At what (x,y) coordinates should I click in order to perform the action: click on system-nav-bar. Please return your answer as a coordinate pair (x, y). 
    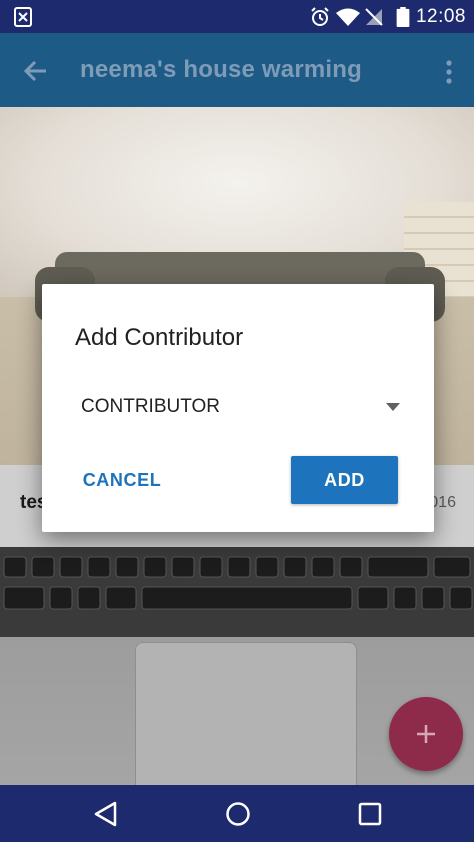
    Looking at the image, I should click on (237, 813).